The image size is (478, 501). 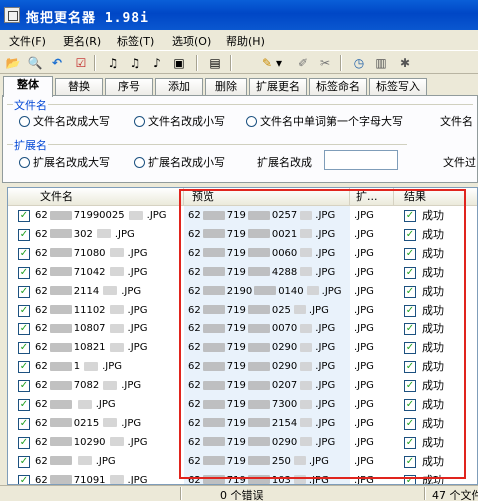 I want to click on music-note-icon: ♪, so click(x=157, y=63).